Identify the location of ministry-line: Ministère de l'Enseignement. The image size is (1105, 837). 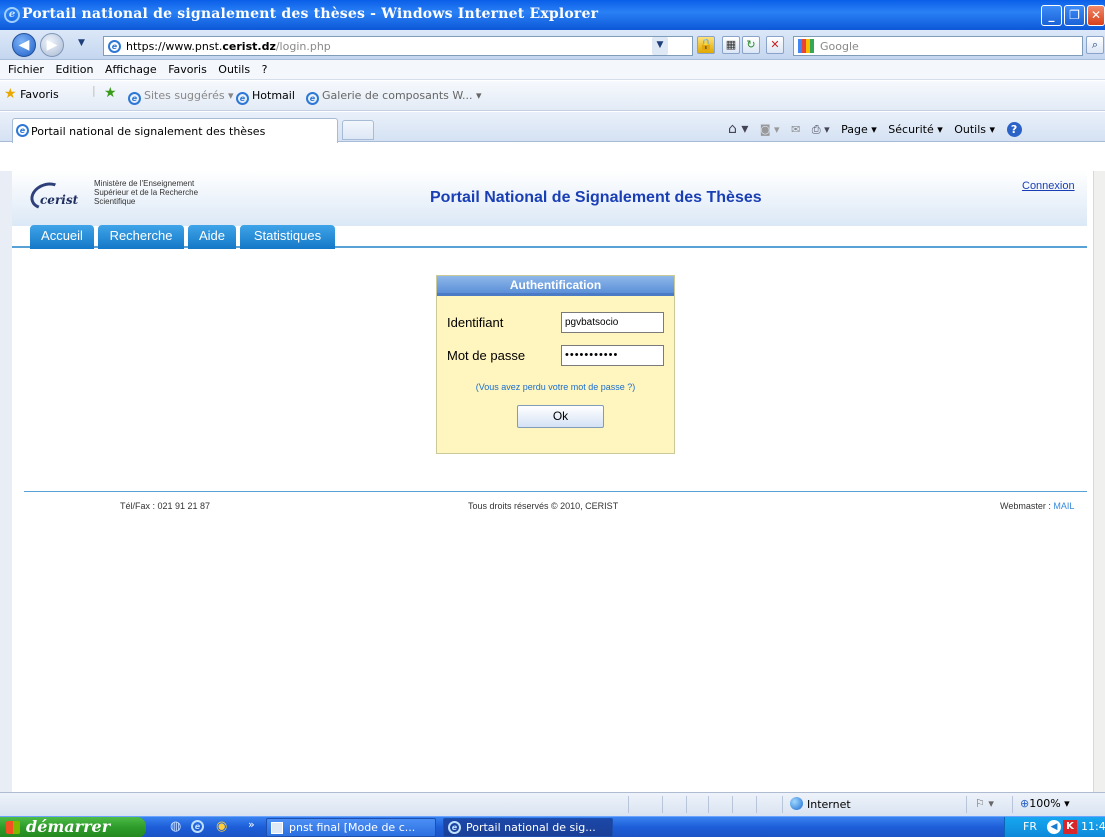
(144, 183).